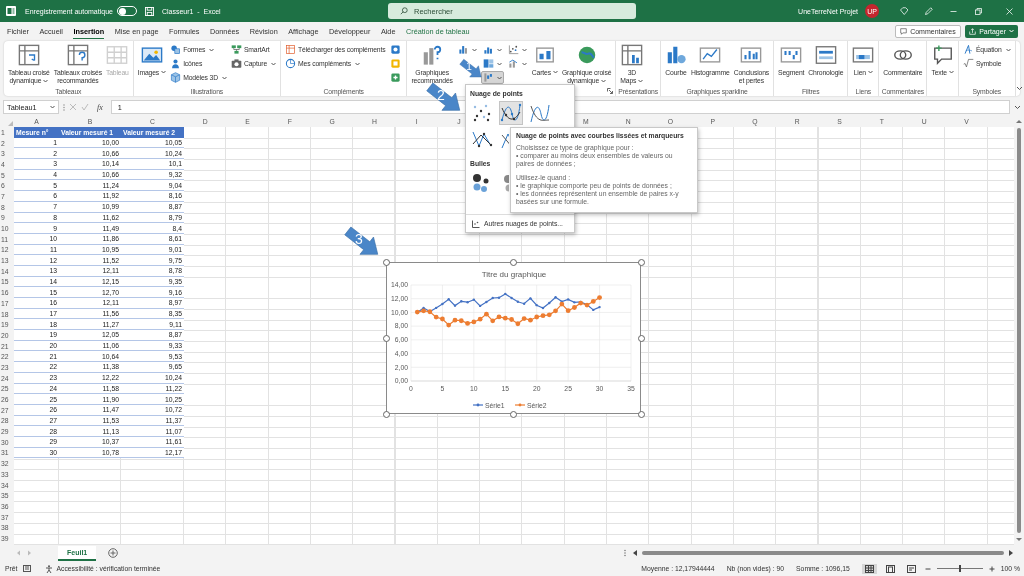 This screenshot has width=1024, height=576. Describe the element at coordinates (176, 63) in the screenshot. I see `figure-icon` at that location.